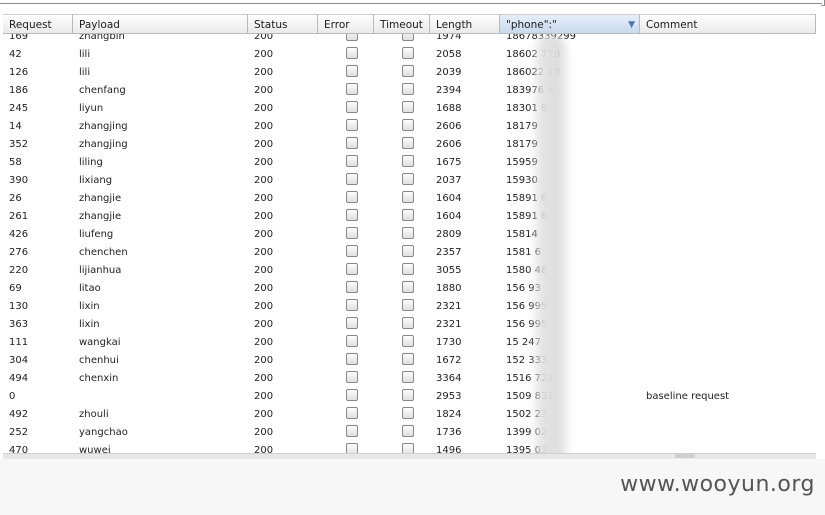  I want to click on table-row: 42lili200205818602 710, so click(409, 55).